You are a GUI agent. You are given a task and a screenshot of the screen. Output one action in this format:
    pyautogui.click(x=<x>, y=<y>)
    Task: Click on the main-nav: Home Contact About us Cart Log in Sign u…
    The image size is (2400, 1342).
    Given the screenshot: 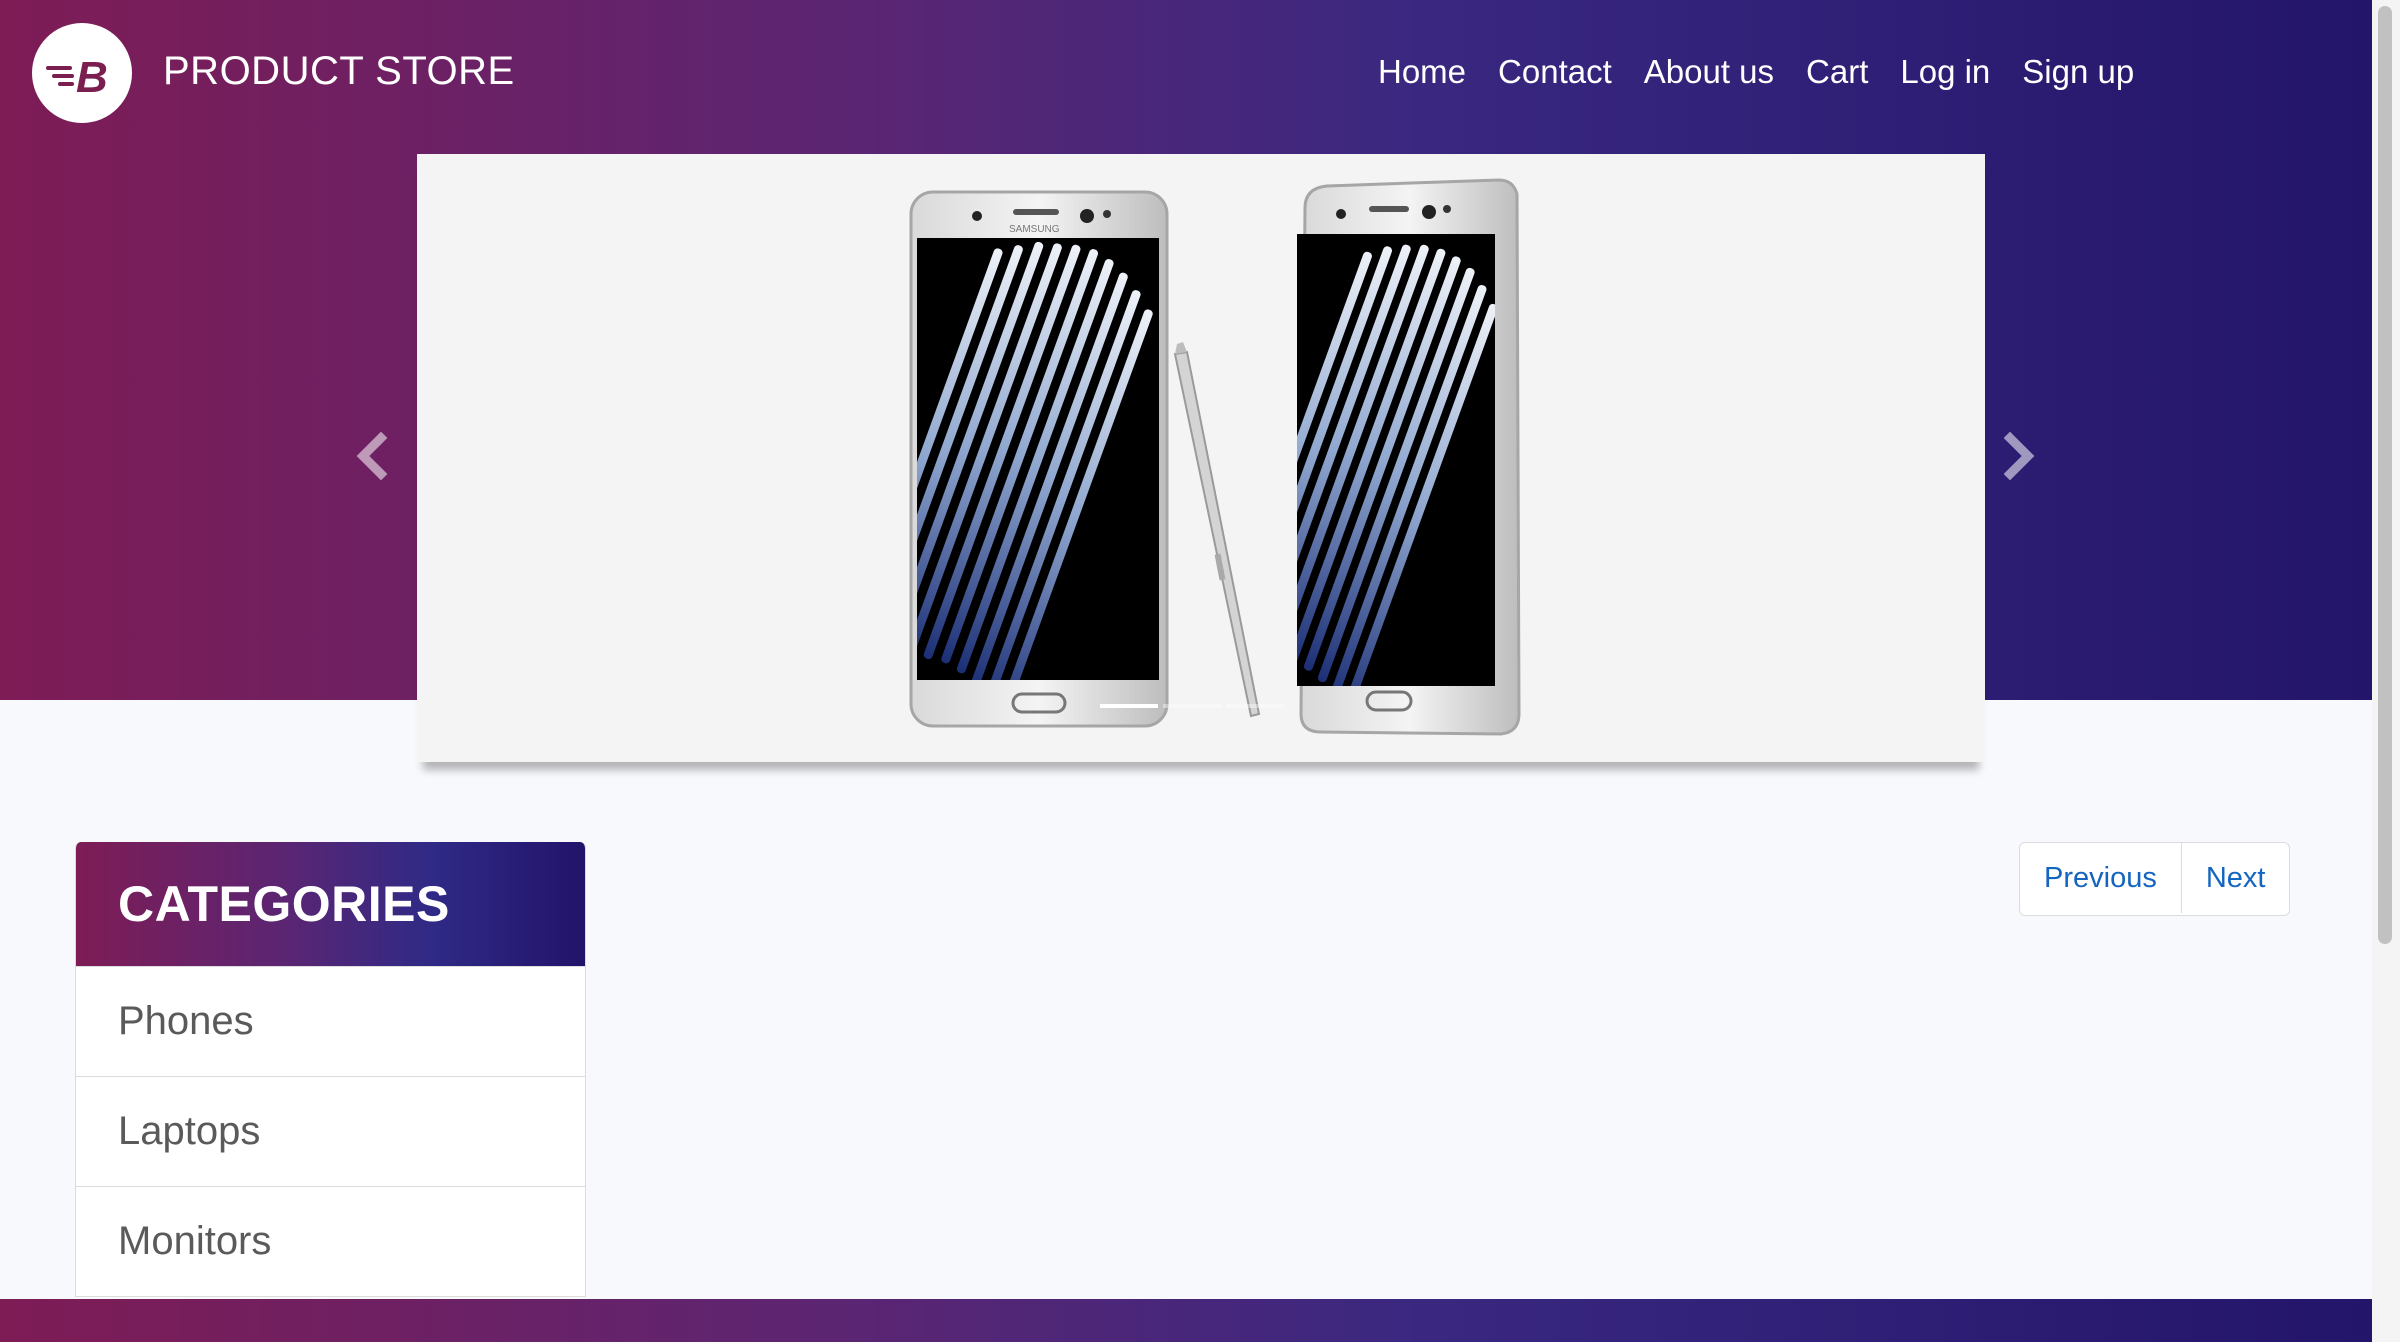 What is the action you would take?
    pyautogui.click(x=1772, y=72)
    